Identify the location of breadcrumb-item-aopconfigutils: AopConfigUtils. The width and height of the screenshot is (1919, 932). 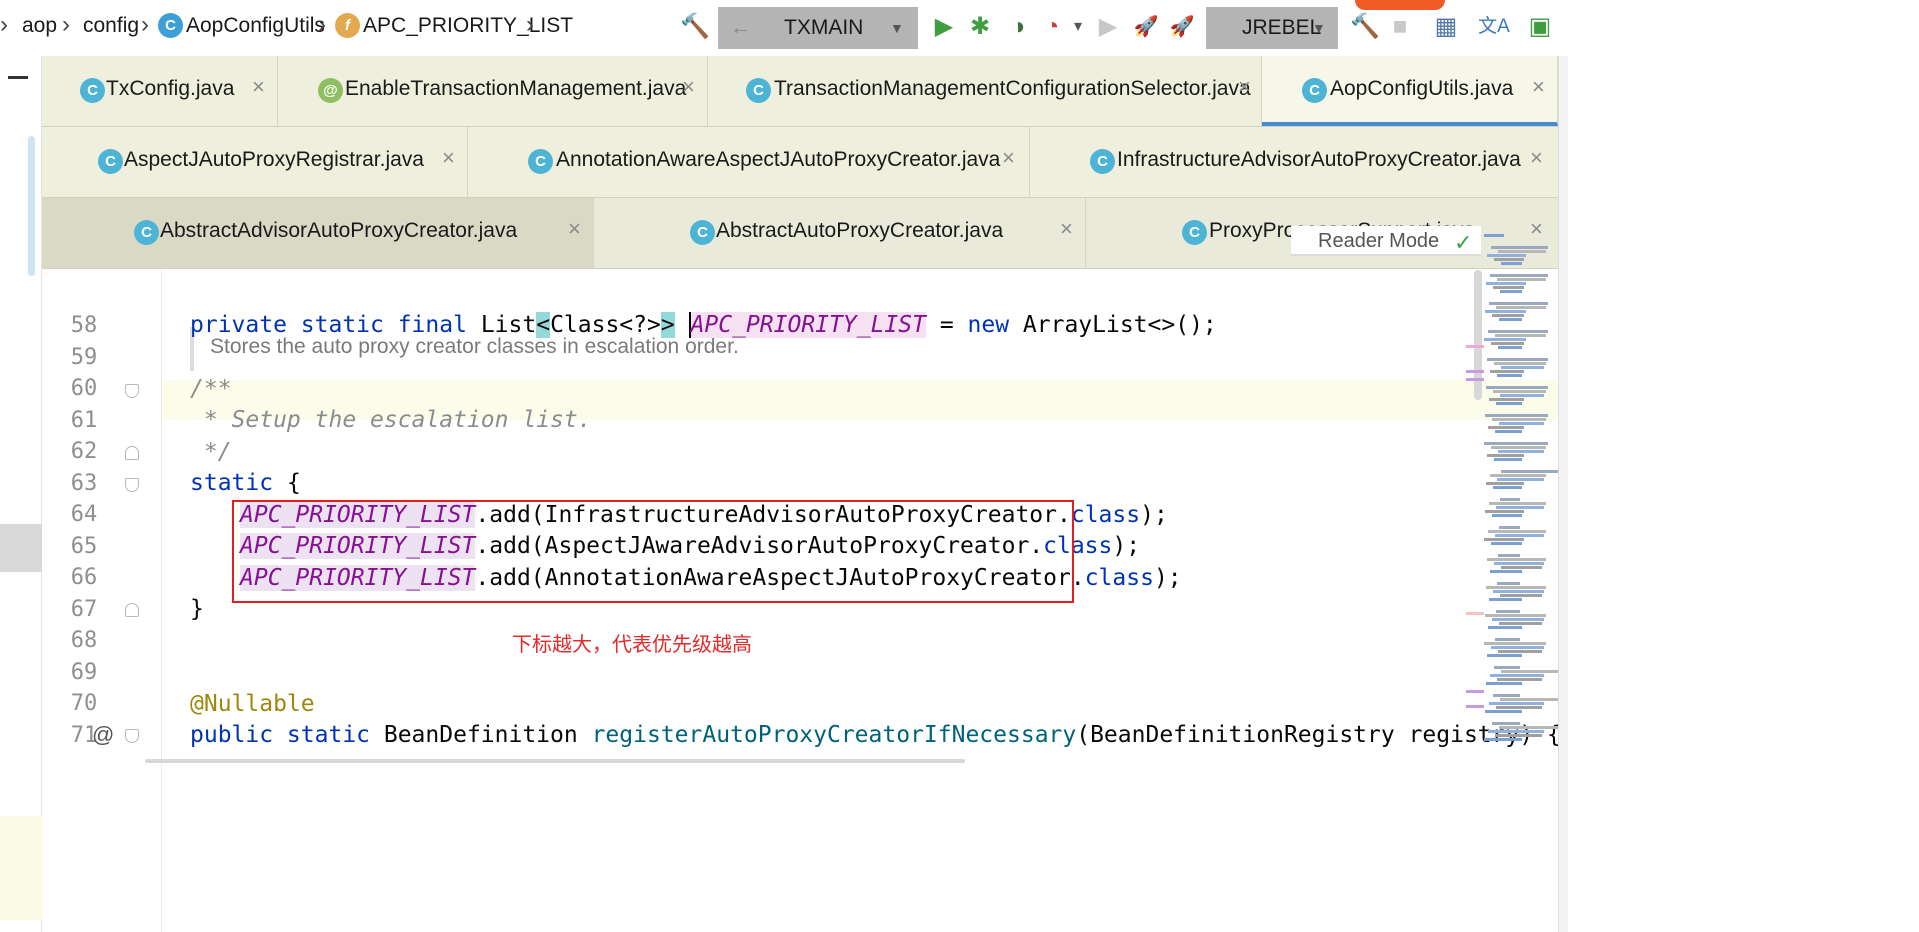
(255, 26).